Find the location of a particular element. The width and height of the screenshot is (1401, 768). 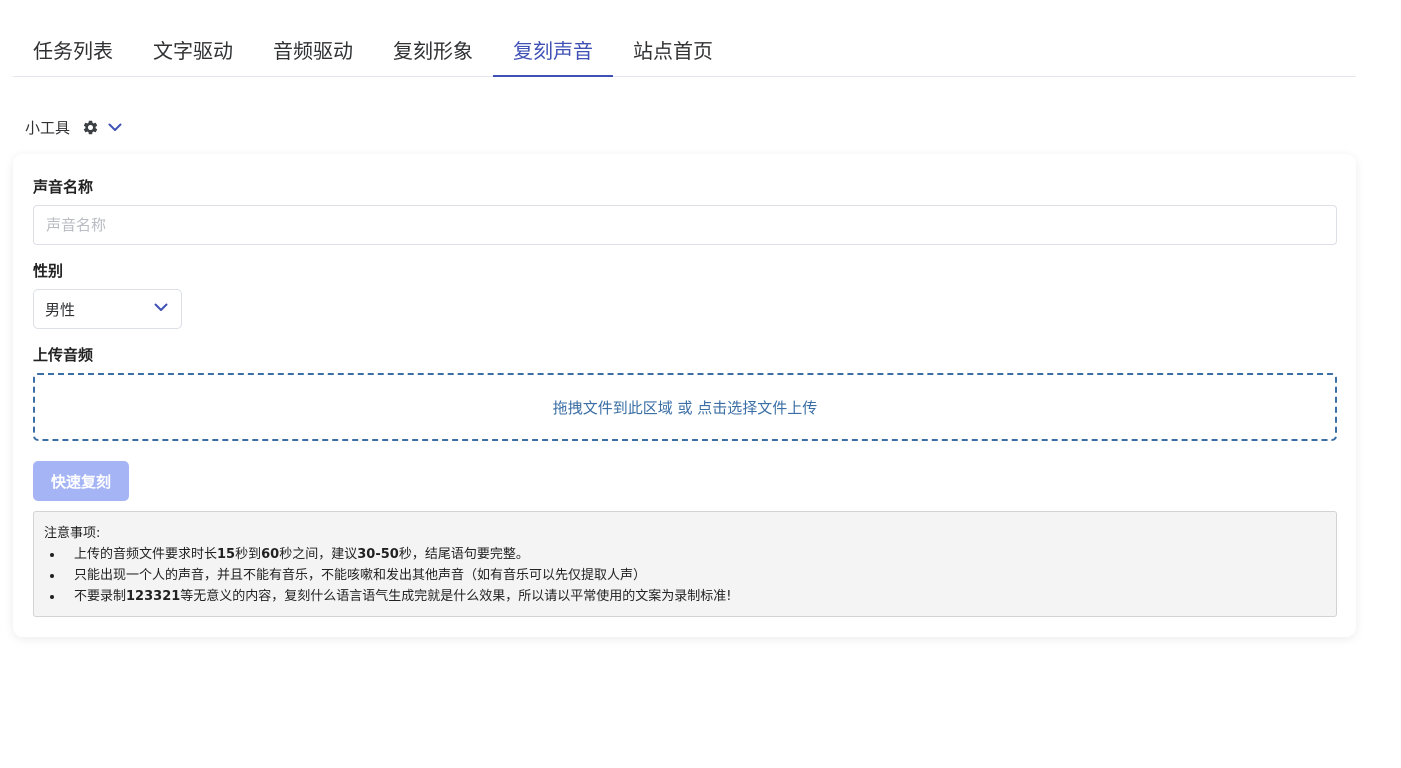

list-item: 上传的音频文件要求时长15秒到60秒之间，建议30-50秒，结尾语句要完整。 is located at coordinates (695, 554).